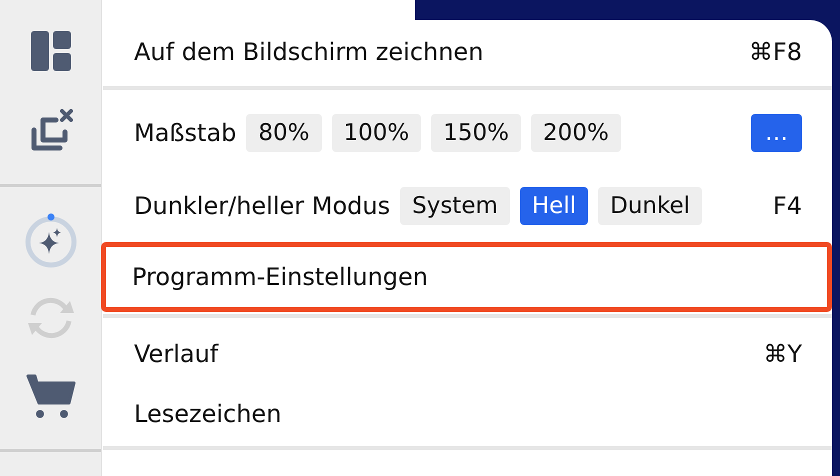 The height and width of the screenshot is (476, 840). Describe the element at coordinates (51, 396) in the screenshot. I see `cart-icon` at that location.